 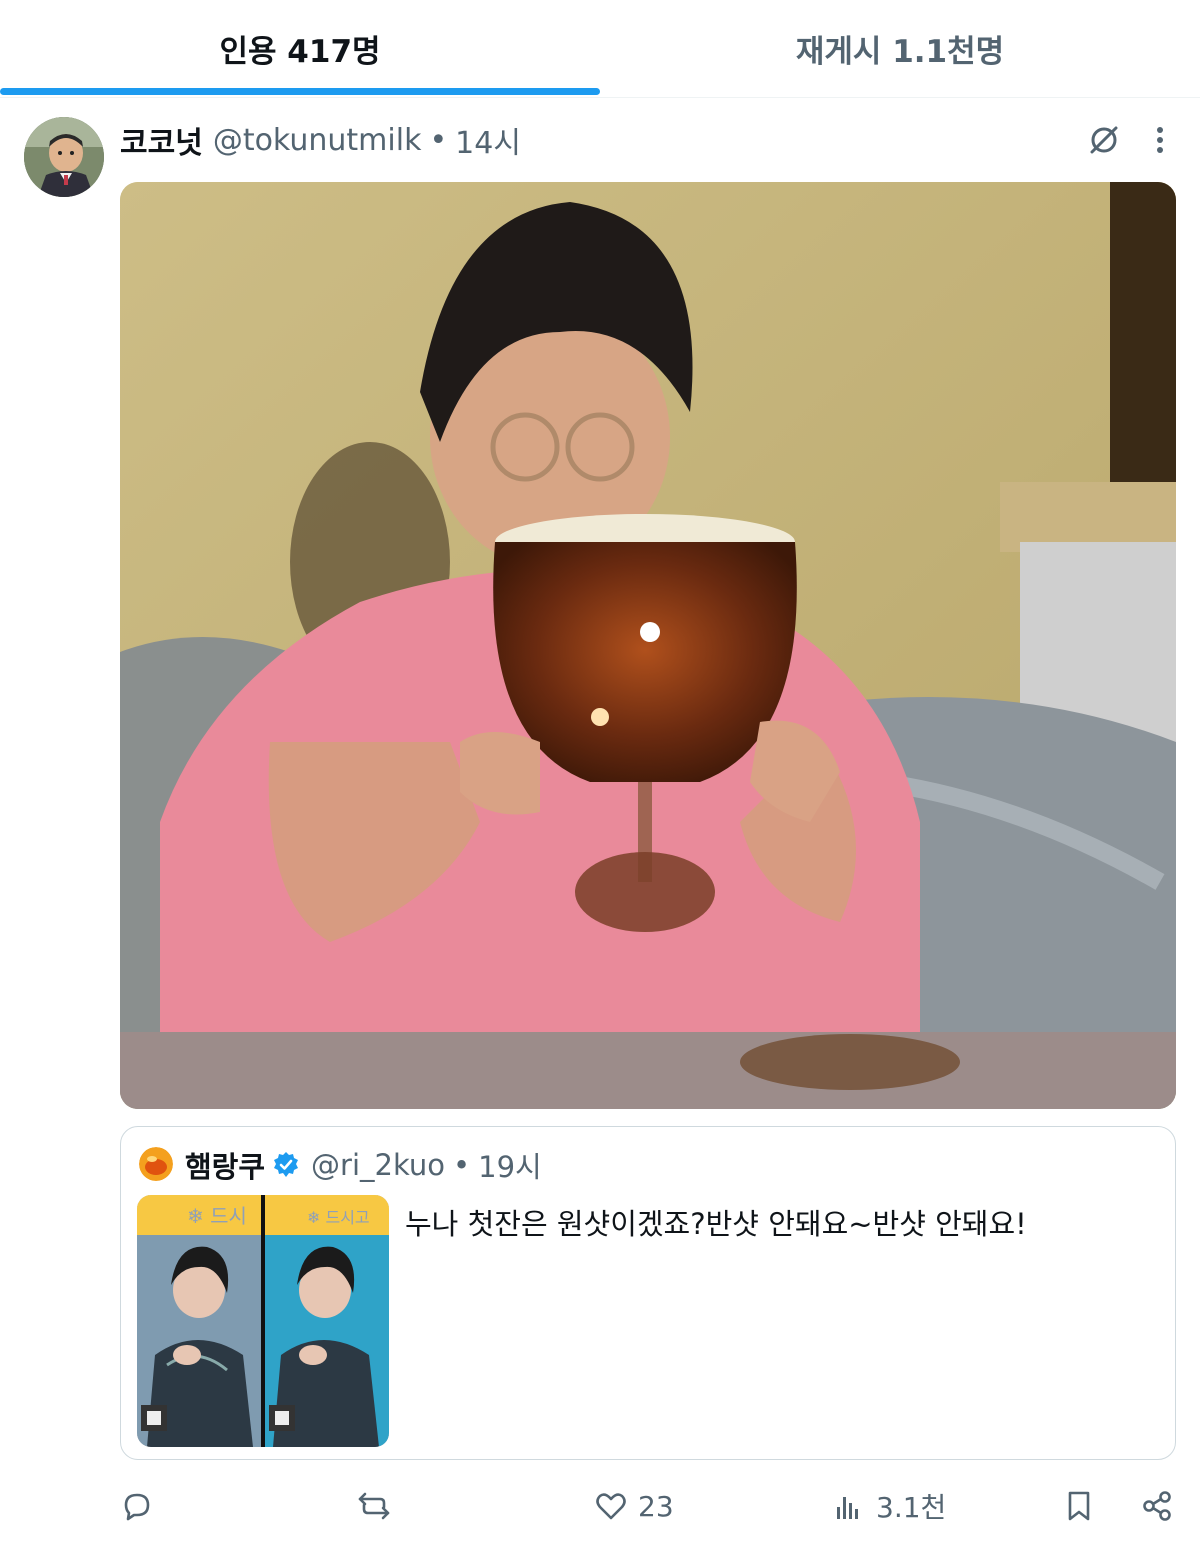 I want to click on views-button: 3.1천, so click(x=889, y=1506).